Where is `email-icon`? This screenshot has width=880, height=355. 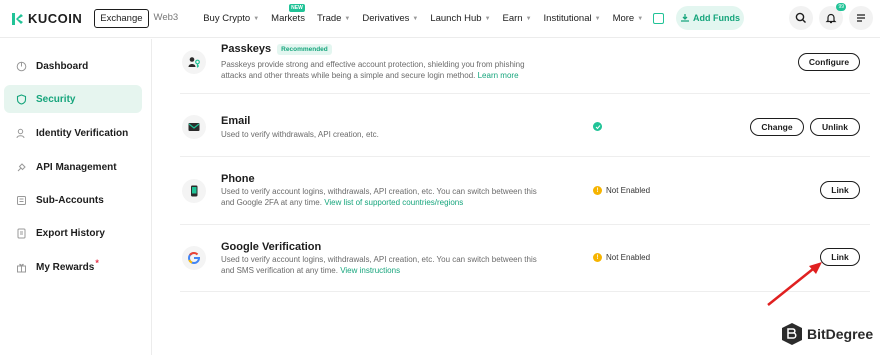 email-icon is located at coordinates (194, 127).